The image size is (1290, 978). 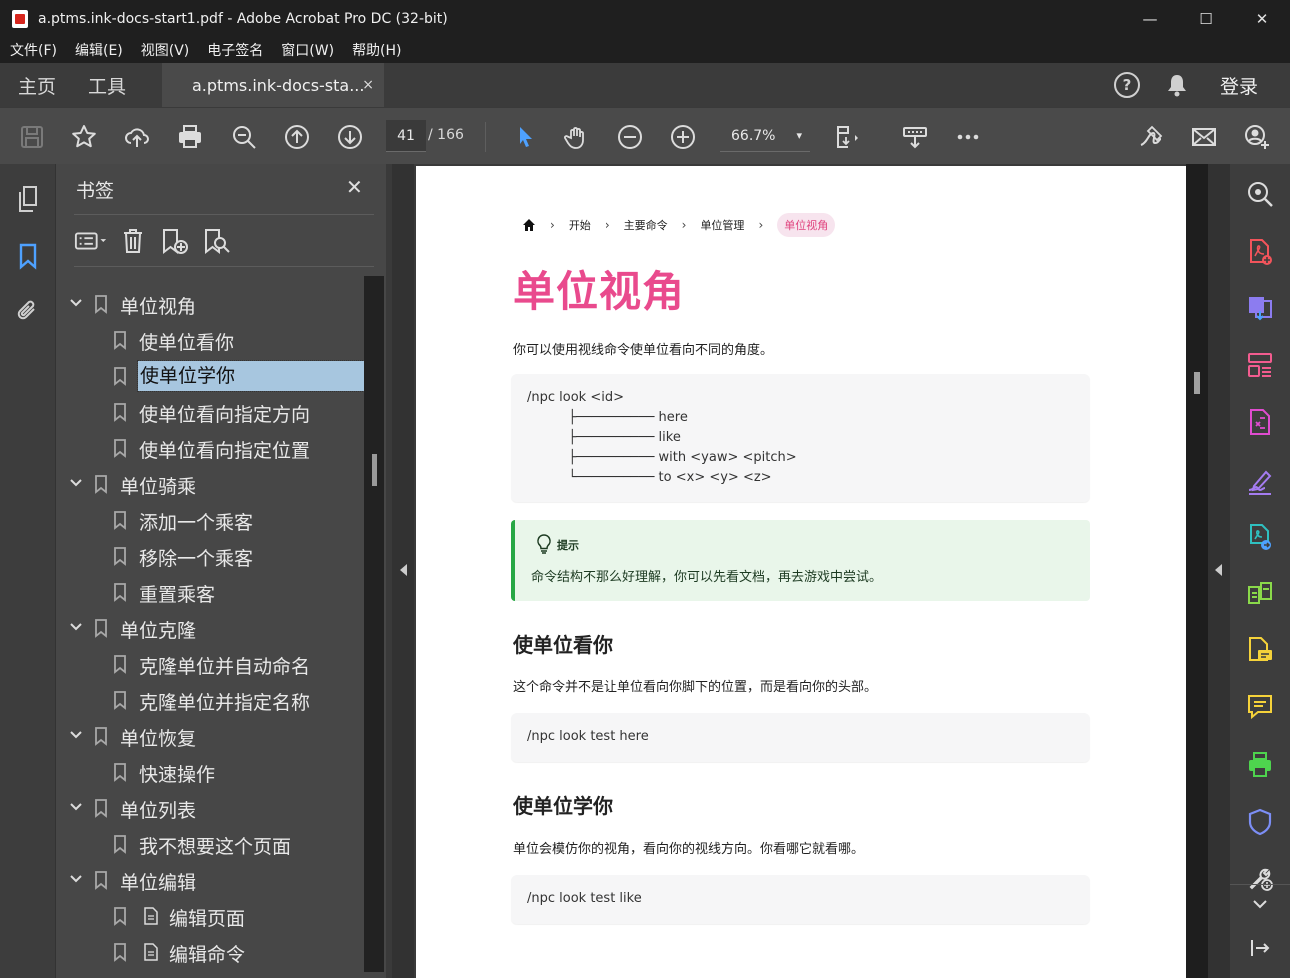 What do you see at coordinates (662, 457) in the screenshot?
I see `code-line: ├────────── with <yaw> <pitch>` at bounding box center [662, 457].